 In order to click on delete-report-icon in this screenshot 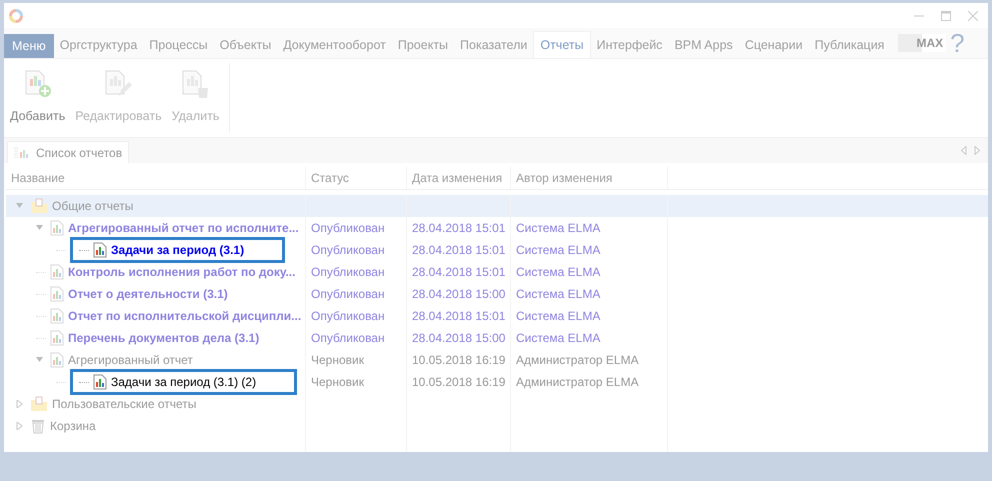, I will do `click(195, 84)`.